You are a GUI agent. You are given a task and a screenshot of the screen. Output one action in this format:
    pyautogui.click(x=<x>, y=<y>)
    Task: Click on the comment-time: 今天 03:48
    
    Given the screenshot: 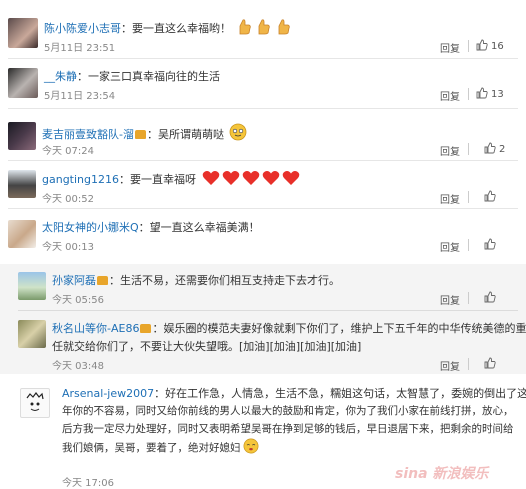 What is the action you would take?
    pyautogui.click(x=78, y=366)
    